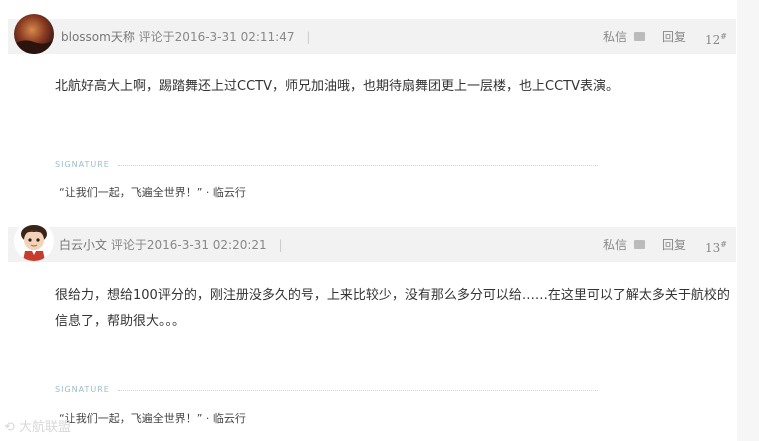 The height and width of the screenshot is (441, 759). Describe the element at coordinates (372, 244) in the screenshot. I see `comment-header: 白云小文 评论于2016-3-31 02:20:21 | 私信 回复 13#` at that location.